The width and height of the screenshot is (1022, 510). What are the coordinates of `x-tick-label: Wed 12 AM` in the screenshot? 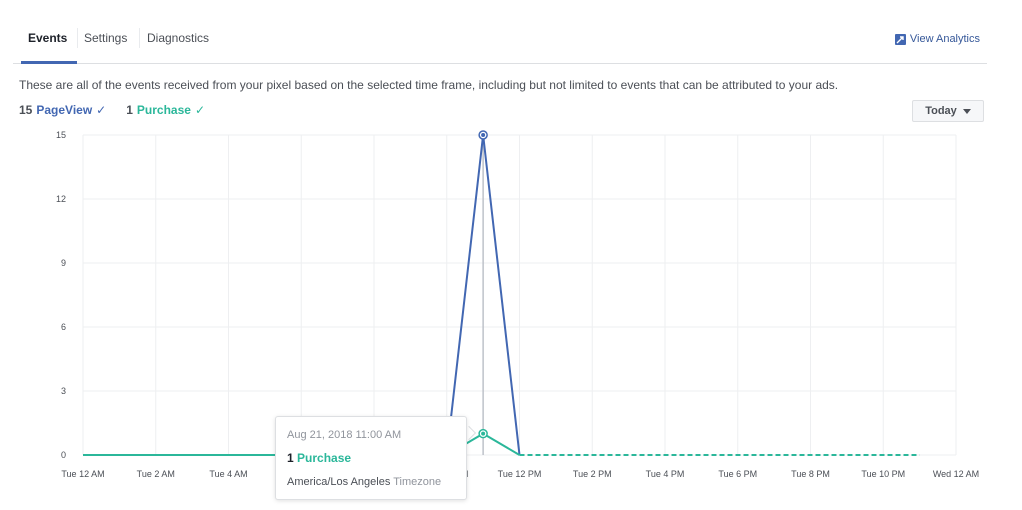 It's located at (956, 474).